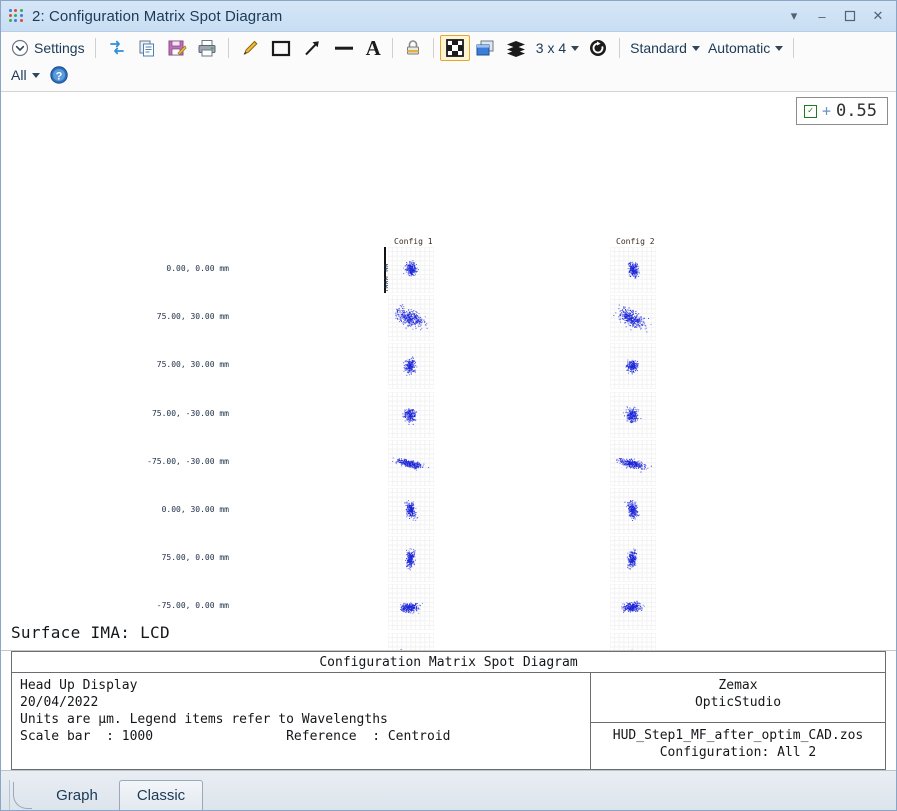 The width and height of the screenshot is (897, 811). I want to click on field-coordinate-label: -75.00, 0.00 mm, so click(192, 606).